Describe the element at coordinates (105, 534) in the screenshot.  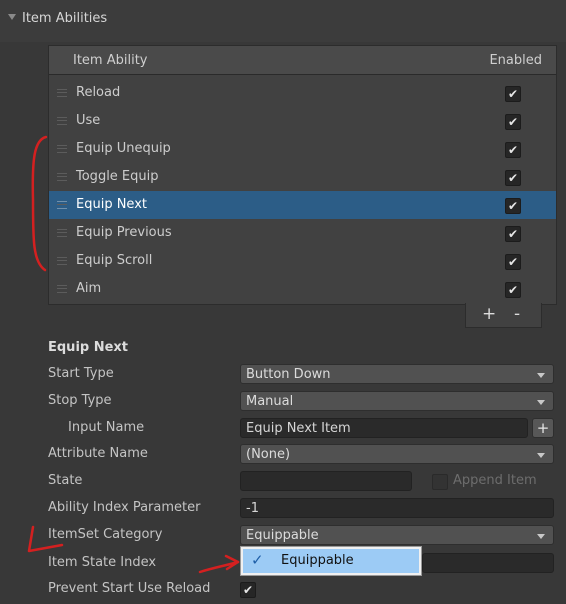
I see `itemset-category-label: ItemSet Category` at that location.